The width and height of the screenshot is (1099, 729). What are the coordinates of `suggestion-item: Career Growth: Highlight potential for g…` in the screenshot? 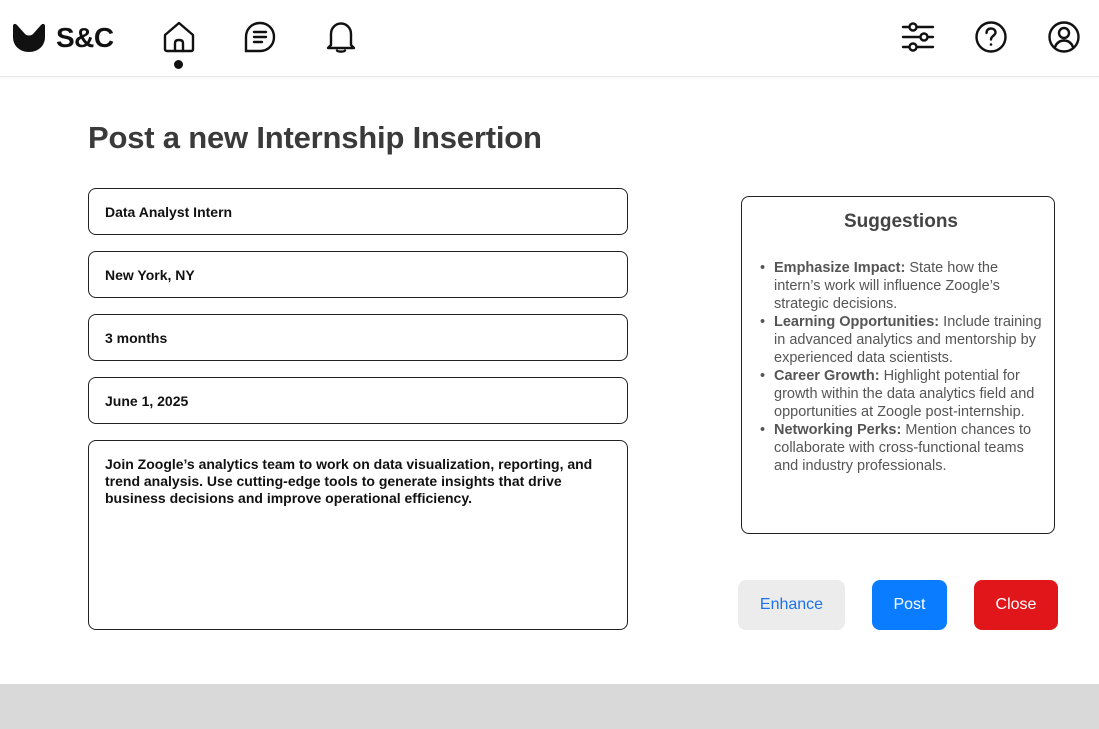 It's located at (901, 394).